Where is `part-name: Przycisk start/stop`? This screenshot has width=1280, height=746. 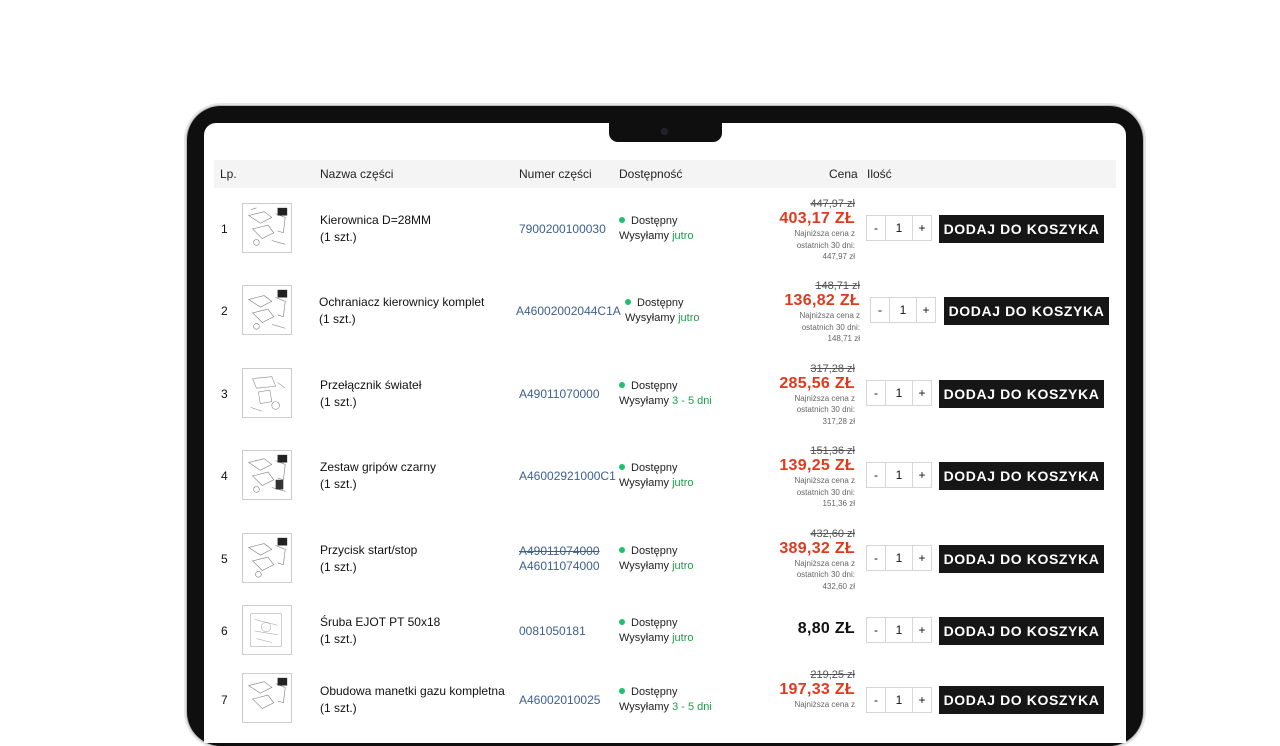
part-name: Przycisk start/stop is located at coordinates (368, 550).